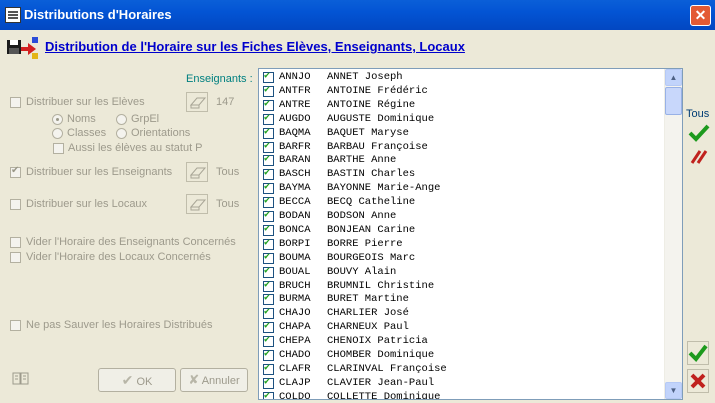 Image resolution: width=715 pixels, height=403 pixels. Describe the element at coordinates (698, 381) in the screenshot. I see `cancel-button` at that location.